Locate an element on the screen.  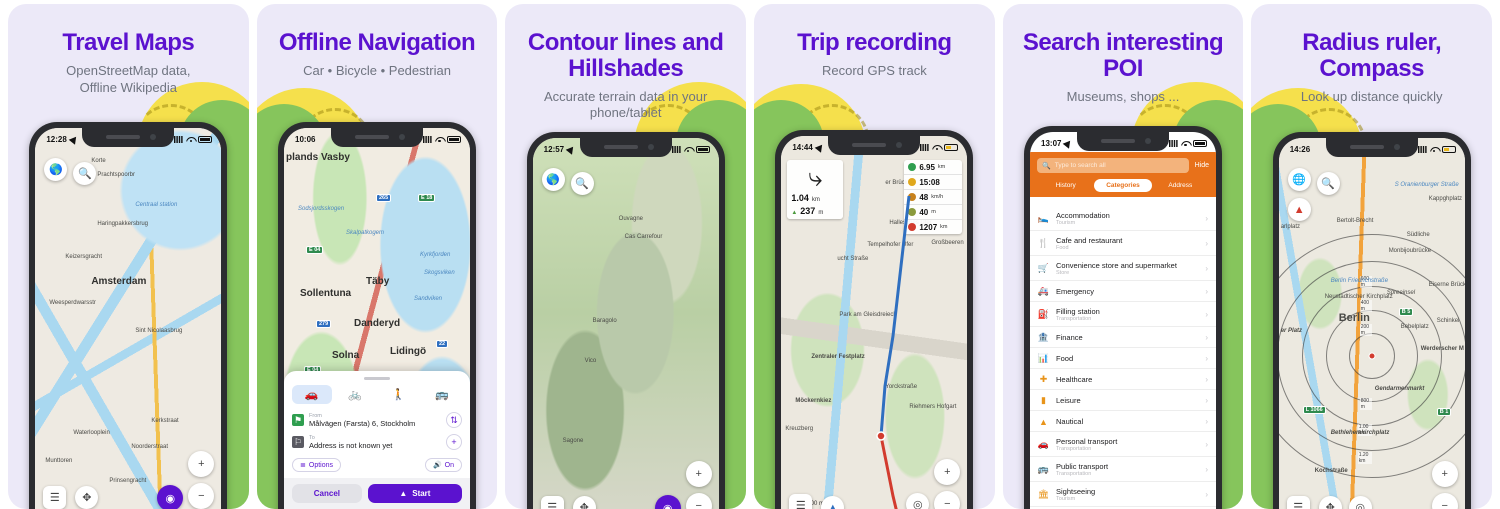
mode-car: 🚗 is located at coordinates (312, 394).